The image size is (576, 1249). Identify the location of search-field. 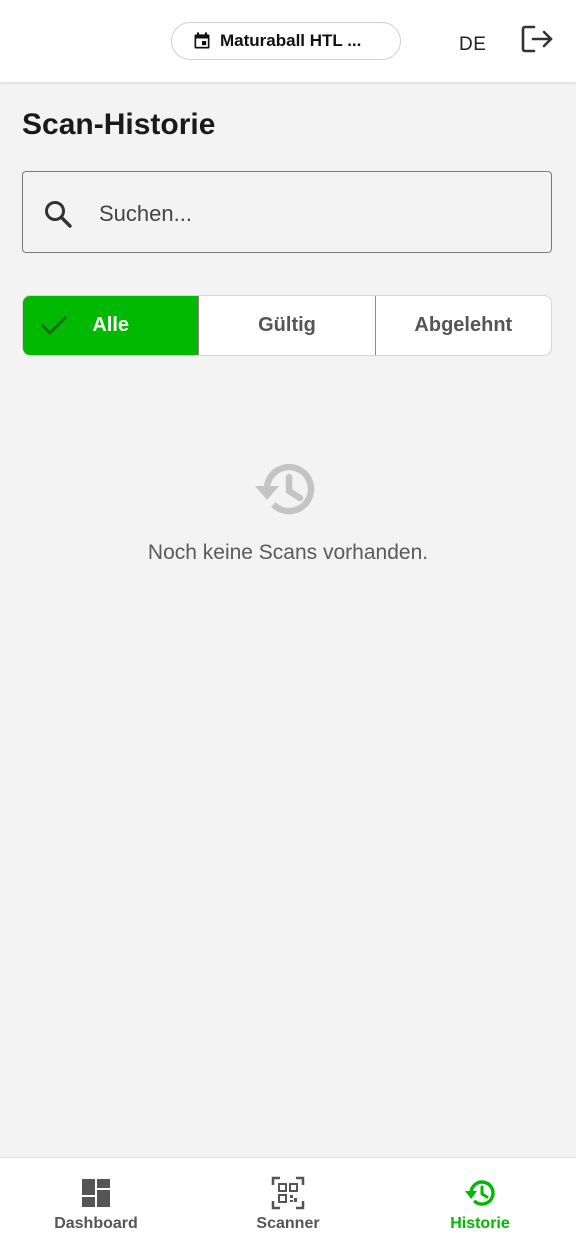
(287, 212).